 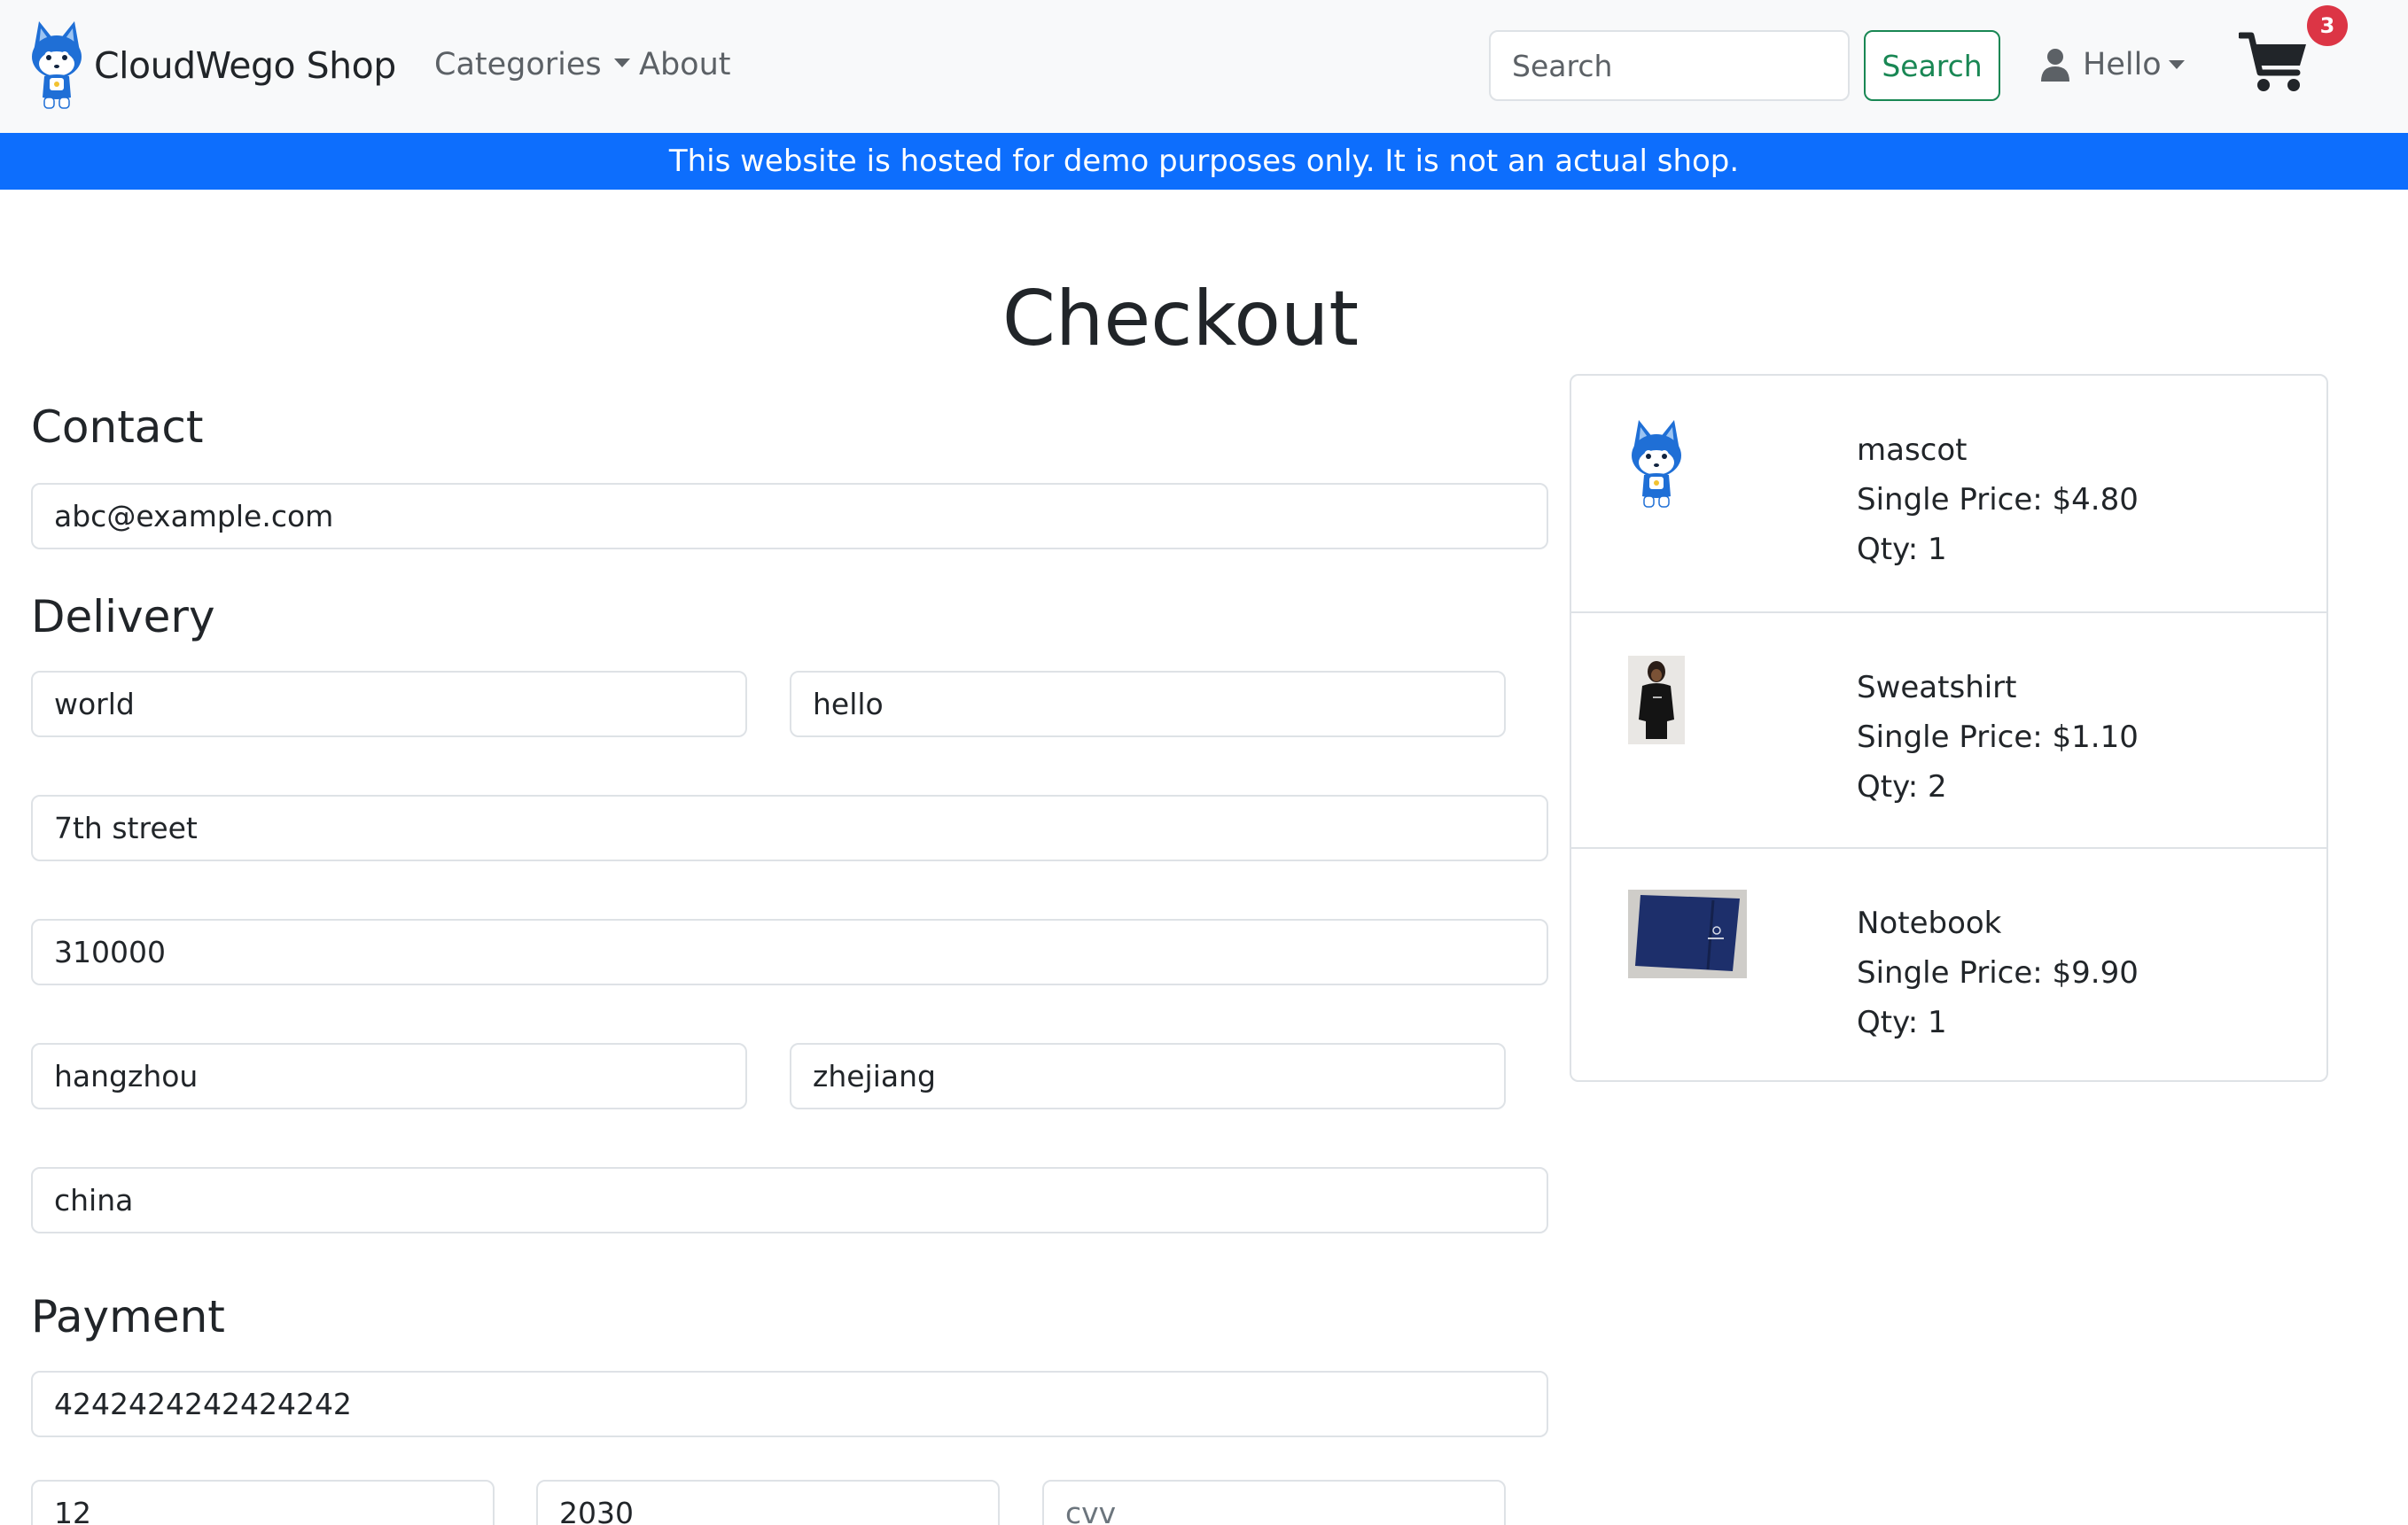 What do you see at coordinates (684, 65) in the screenshot?
I see `nav-about-link: About` at bounding box center [684, 65].